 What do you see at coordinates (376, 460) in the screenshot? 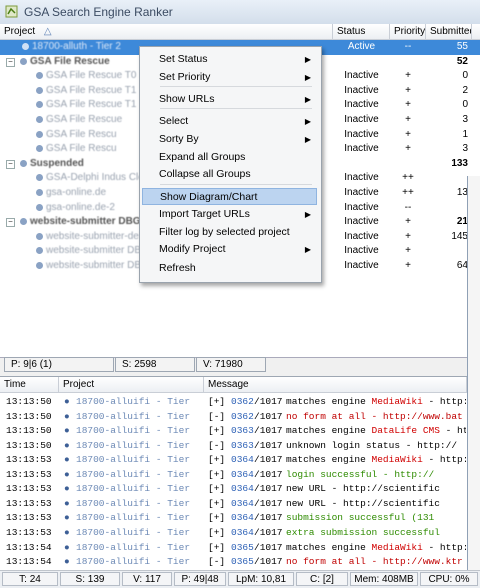
I see `log-message: matches engine MediaWiki - http://` at bounding box center [376, 460].